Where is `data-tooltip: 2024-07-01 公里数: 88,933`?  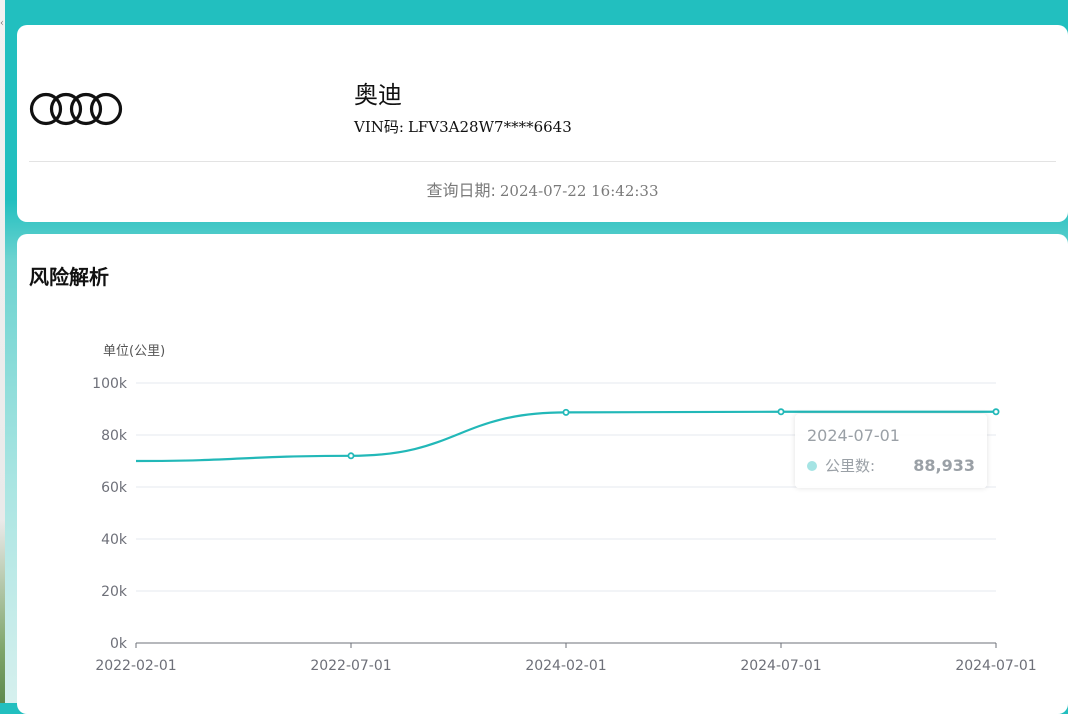 data-tooltip: 2024-07-01 公里数: 88,933 is located at coordinates (891, 451).